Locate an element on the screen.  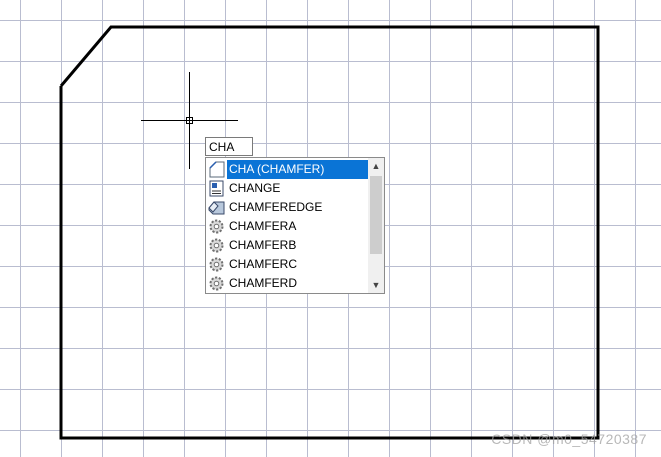
autocomplete-item-label: CHAMFERB is located at coordinates (263, 245).